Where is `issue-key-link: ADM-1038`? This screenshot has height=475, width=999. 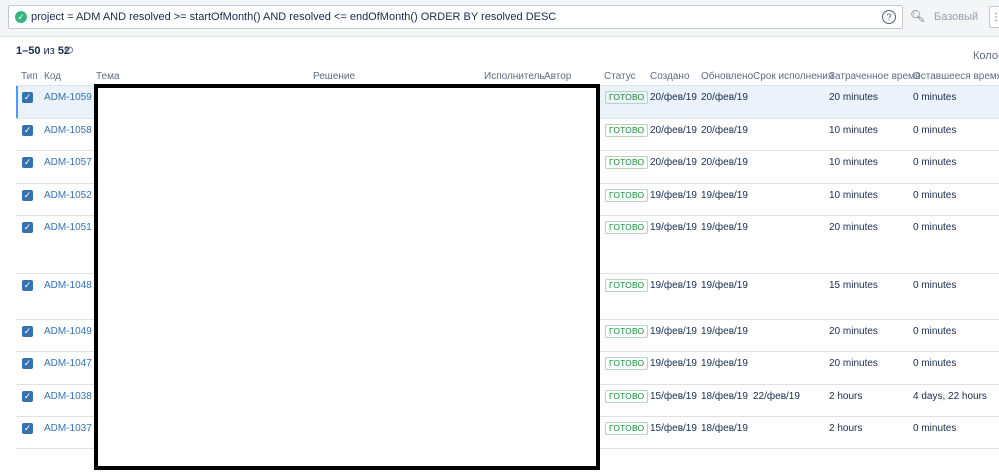 issue-key-link: ADM-1038 is located at coordinates (68, 396).